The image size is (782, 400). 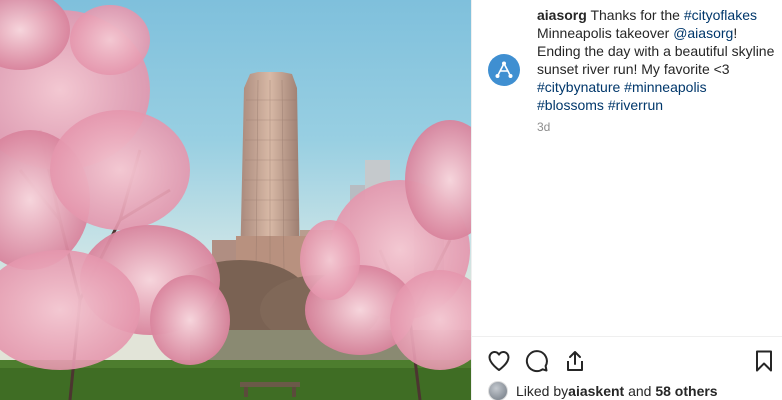 I want to click on hashtag-link: #blossoms, so click(x=570, y=105).